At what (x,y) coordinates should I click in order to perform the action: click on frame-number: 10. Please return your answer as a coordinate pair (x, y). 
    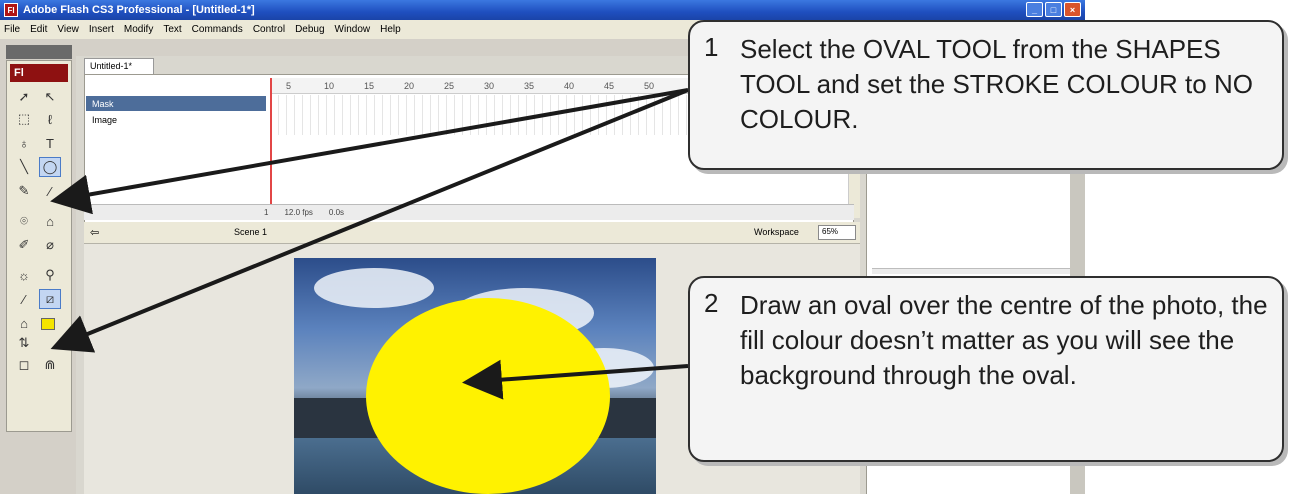
    Looking at the image, I should click on (329, 86).